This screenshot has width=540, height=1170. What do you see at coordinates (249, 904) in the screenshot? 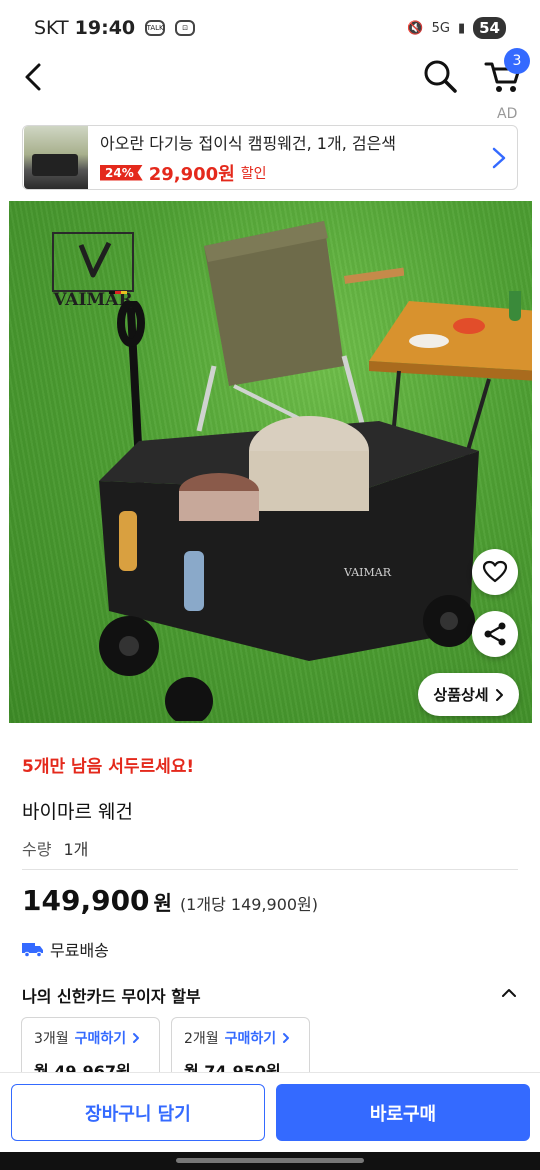
I see `unit-price: (1개당 149,900원)` at bounding box center [249, 904].